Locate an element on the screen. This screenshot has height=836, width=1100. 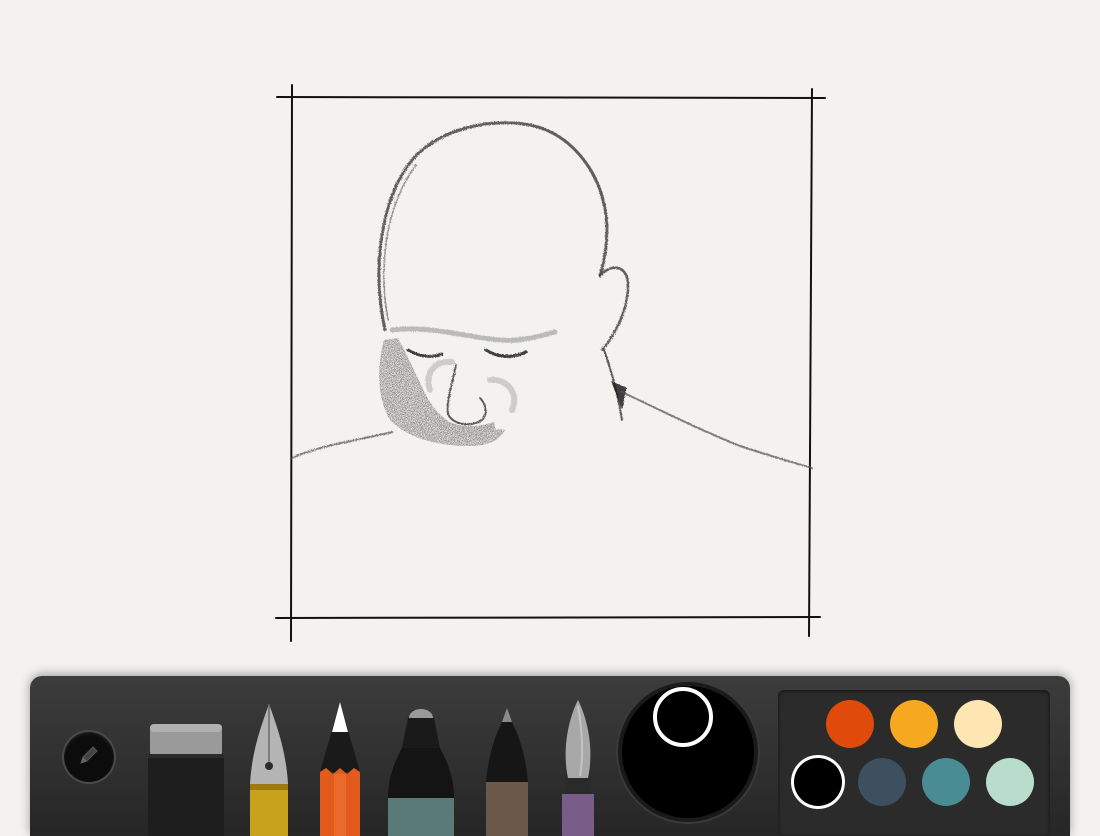
fountain-pen-tool is located at coordinates (269, 770).